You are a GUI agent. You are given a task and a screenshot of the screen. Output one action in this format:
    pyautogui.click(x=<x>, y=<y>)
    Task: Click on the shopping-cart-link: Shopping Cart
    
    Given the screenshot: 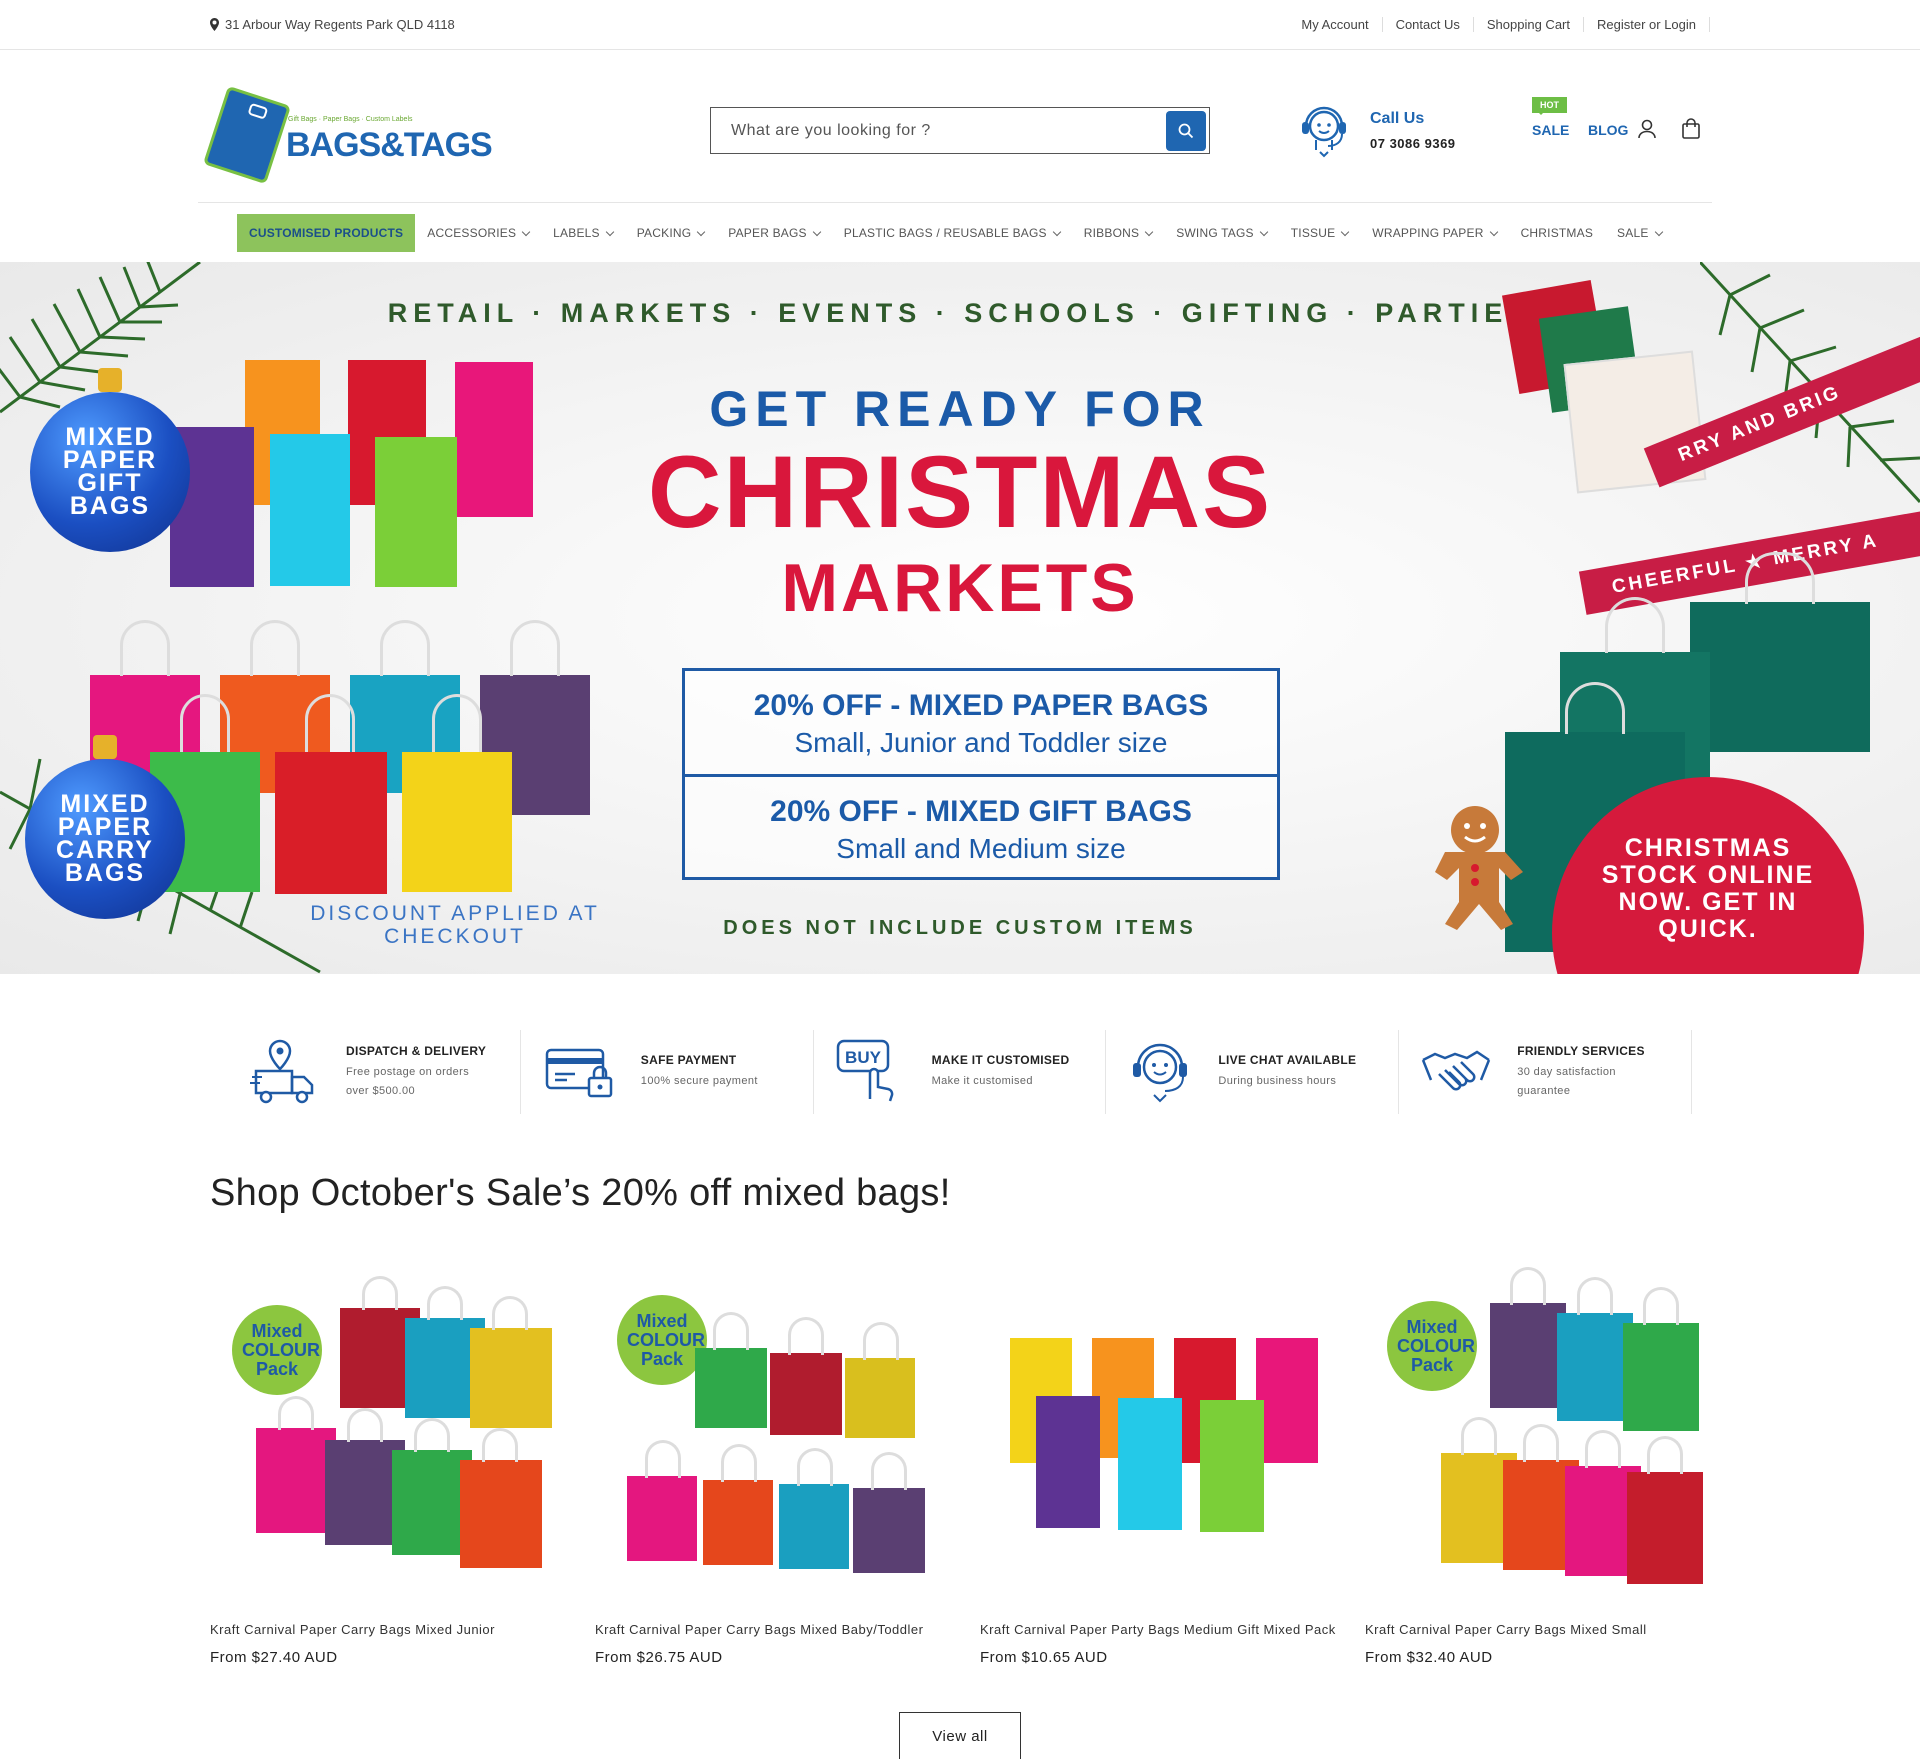 What is the action you would take?
    pyautogui.click(x=1529, y=24)
    